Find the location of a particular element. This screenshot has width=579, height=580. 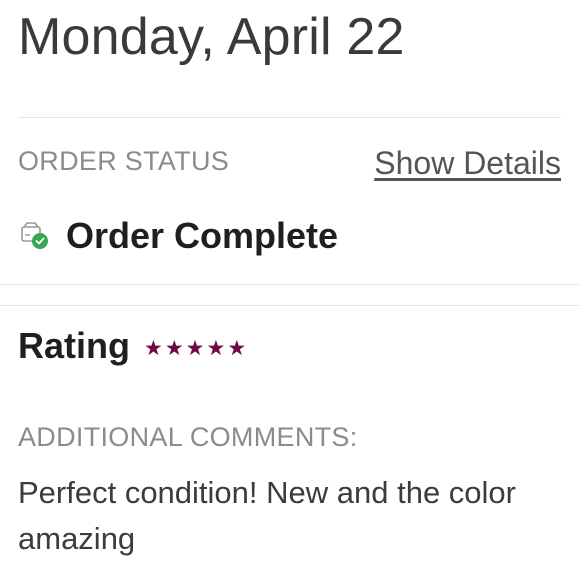

order-status-row: Order Complete is located at coordinates (179, 236).